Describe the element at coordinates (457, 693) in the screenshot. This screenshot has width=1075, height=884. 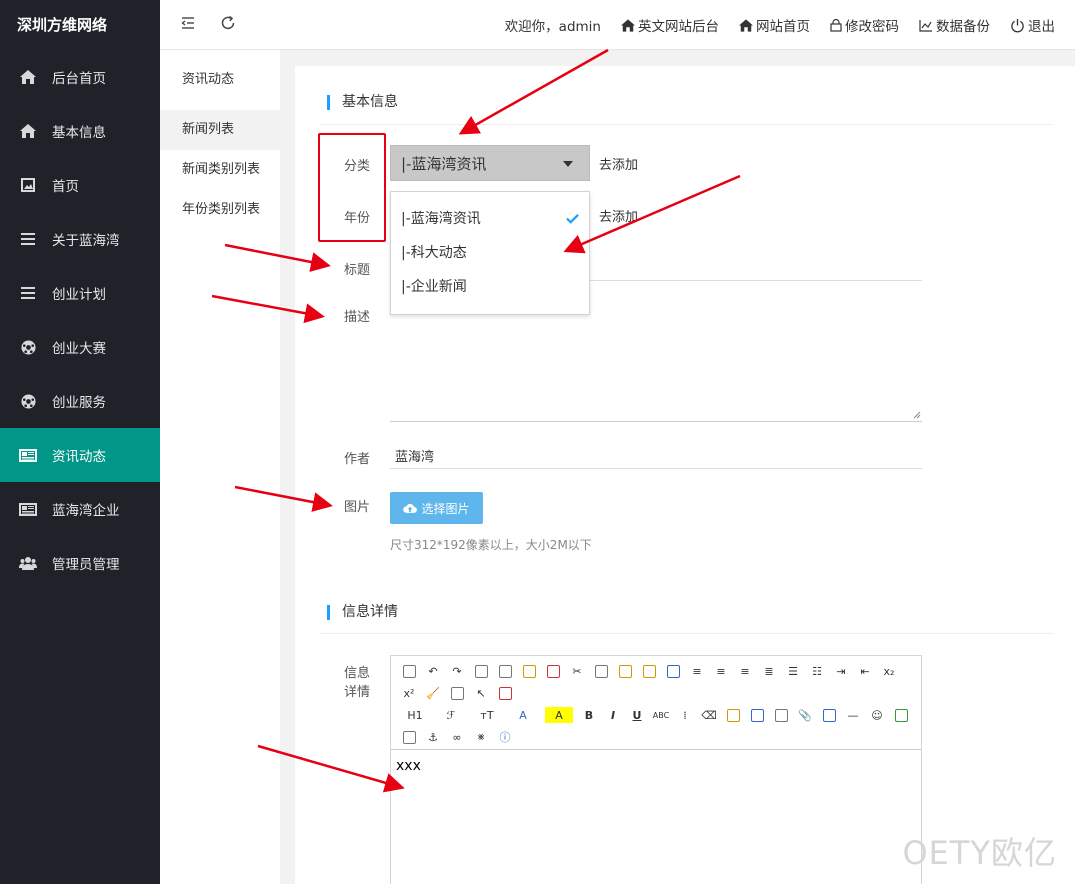
I see `select-all-icon` at that location.